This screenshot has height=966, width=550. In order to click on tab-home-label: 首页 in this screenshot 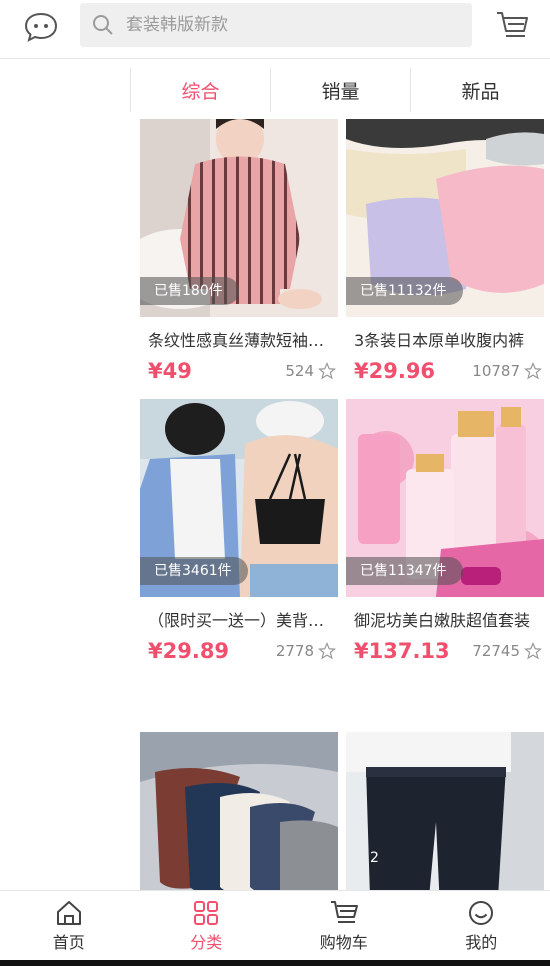, I will do `click(68, 942)`.